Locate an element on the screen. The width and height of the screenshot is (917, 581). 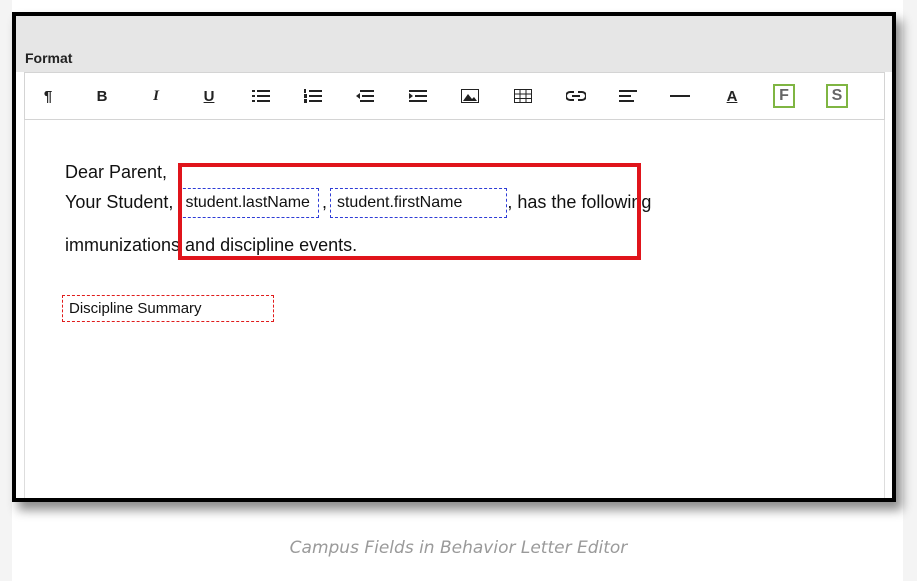
bulleted-list-icon is located at coordinates (261, 96).